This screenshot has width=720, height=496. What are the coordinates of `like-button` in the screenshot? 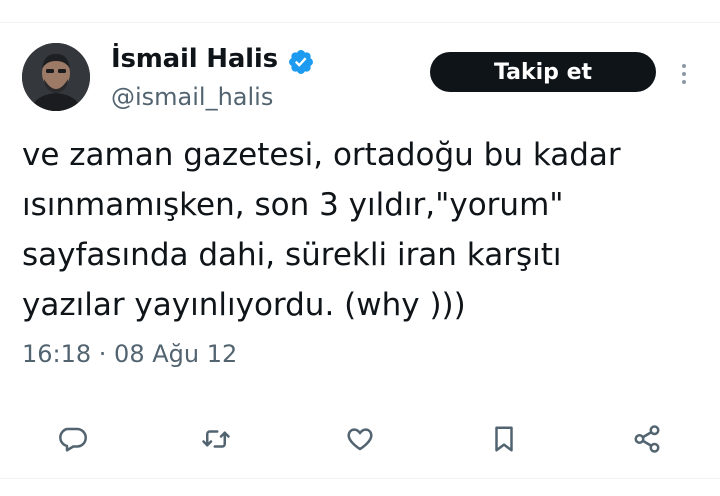 It's located at (360, 439).